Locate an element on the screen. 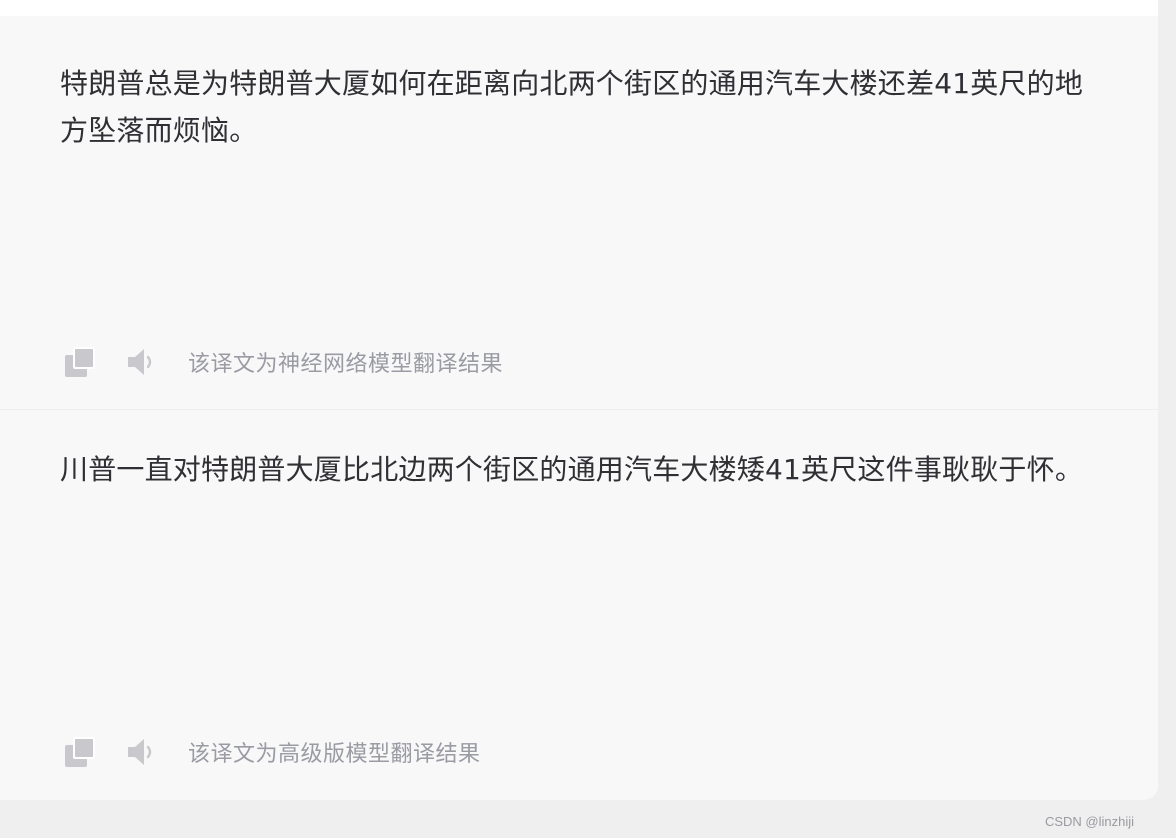 This screenshot has width=1176, height=838. model-source-note: 该译文为神经网络模型翻译结果 is located at coordinates (346, 364).